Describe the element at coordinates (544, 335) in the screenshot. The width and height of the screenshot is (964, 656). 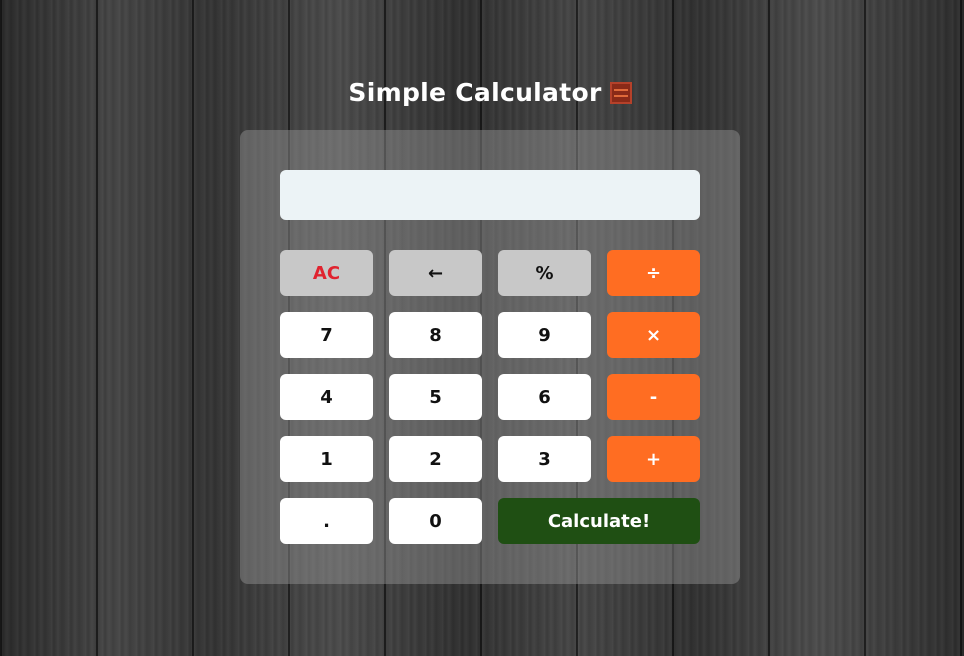
I see `digit-9-button: 9` at that location.